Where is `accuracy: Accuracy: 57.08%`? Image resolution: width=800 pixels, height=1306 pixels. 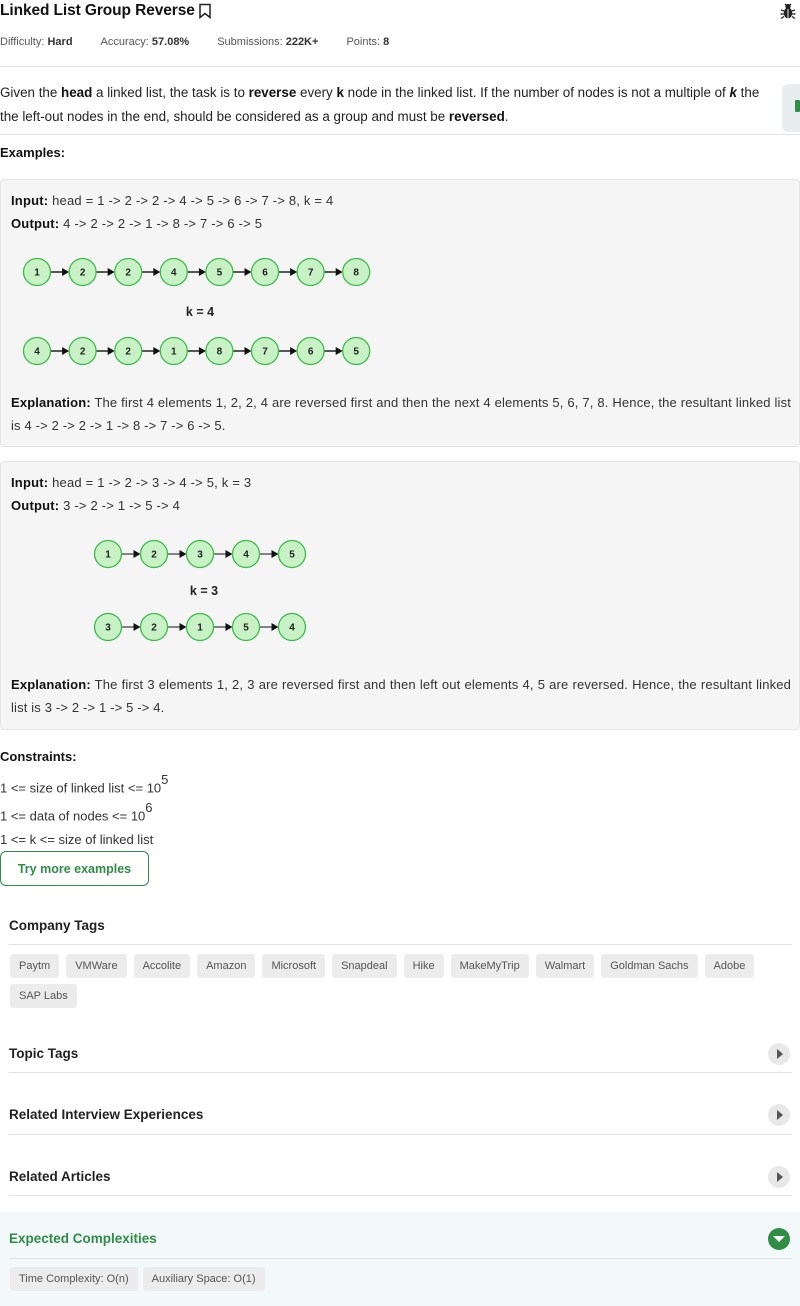
accuracy: Accuracy: 57.08% is located at coordinates (145, 42).